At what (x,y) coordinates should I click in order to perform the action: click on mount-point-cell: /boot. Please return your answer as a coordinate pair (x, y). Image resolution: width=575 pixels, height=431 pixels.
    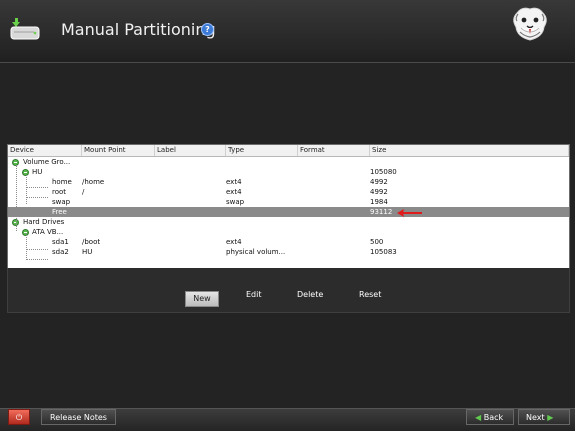
    Looking at the image, I should click on (91, 242).